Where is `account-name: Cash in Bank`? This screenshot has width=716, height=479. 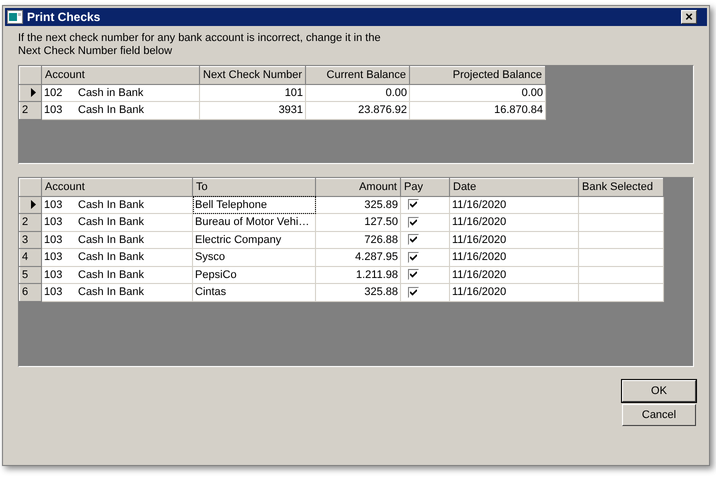 account-name: Cash in Bank is located at coordinates (111, 93).